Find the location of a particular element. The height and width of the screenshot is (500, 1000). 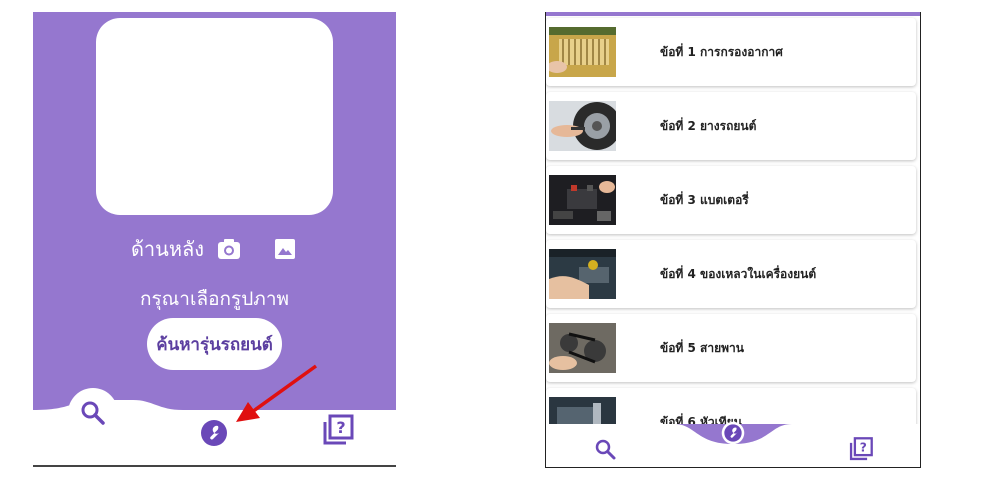

image-icon is located at coordinates (285, 249).